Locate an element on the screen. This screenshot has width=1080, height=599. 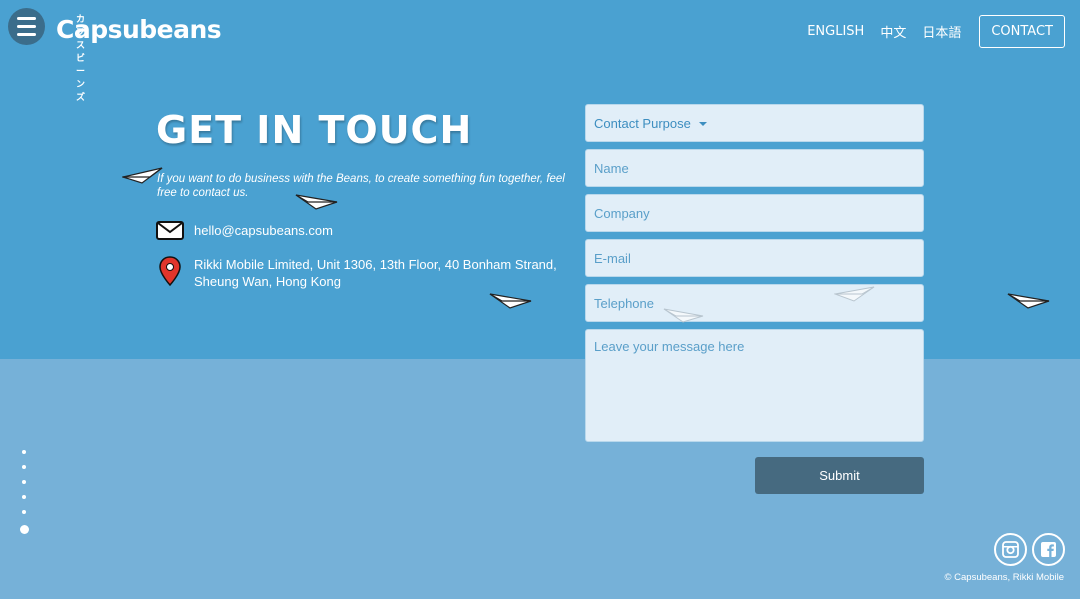
email-field: E-mail is located at coordinates (754, 258).